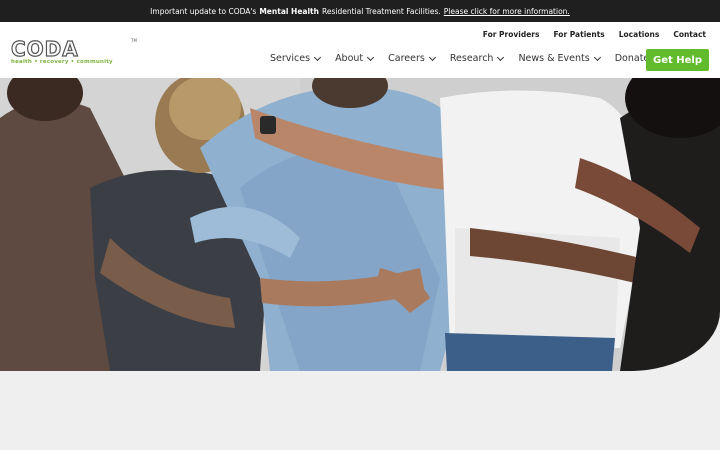 This screenshot has width=720, height=450. I want to click on logo-wordmark: CODA, so click(44, 49).